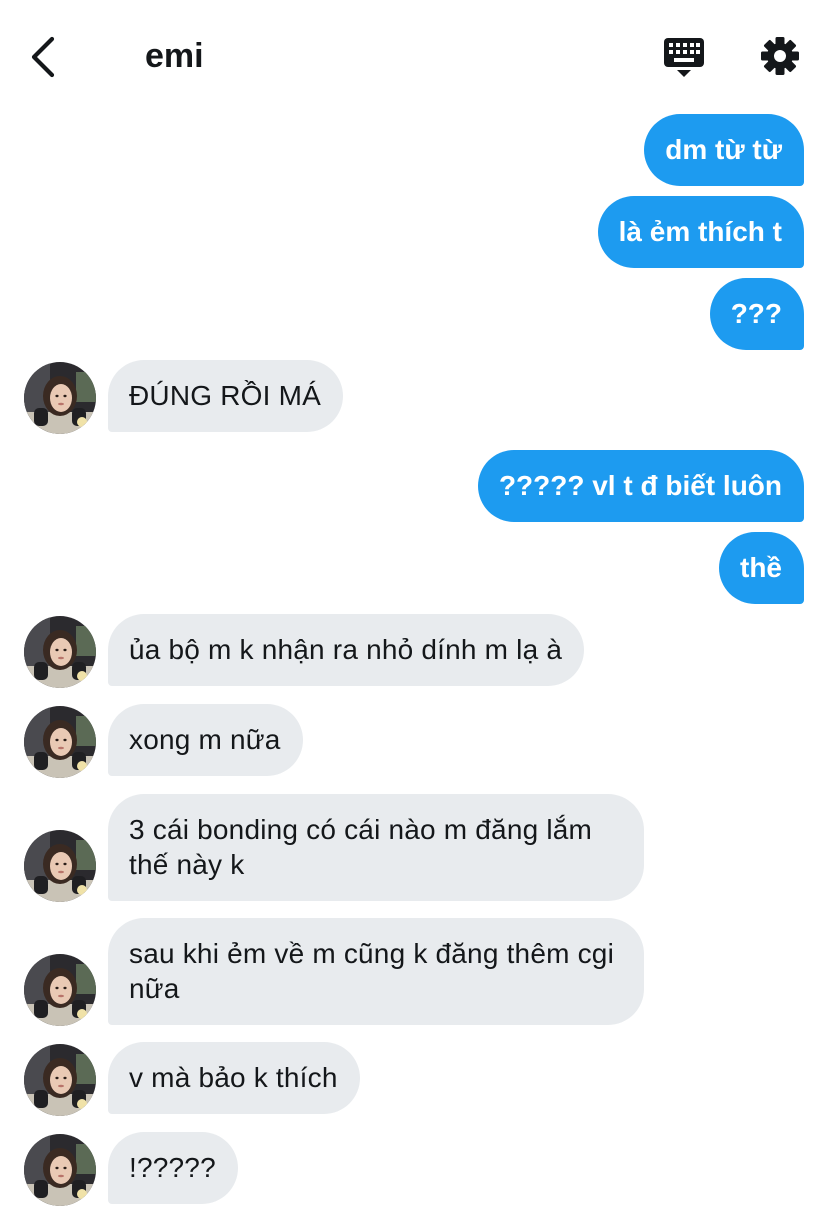  I want to click on settings-button, so click(780, 56).